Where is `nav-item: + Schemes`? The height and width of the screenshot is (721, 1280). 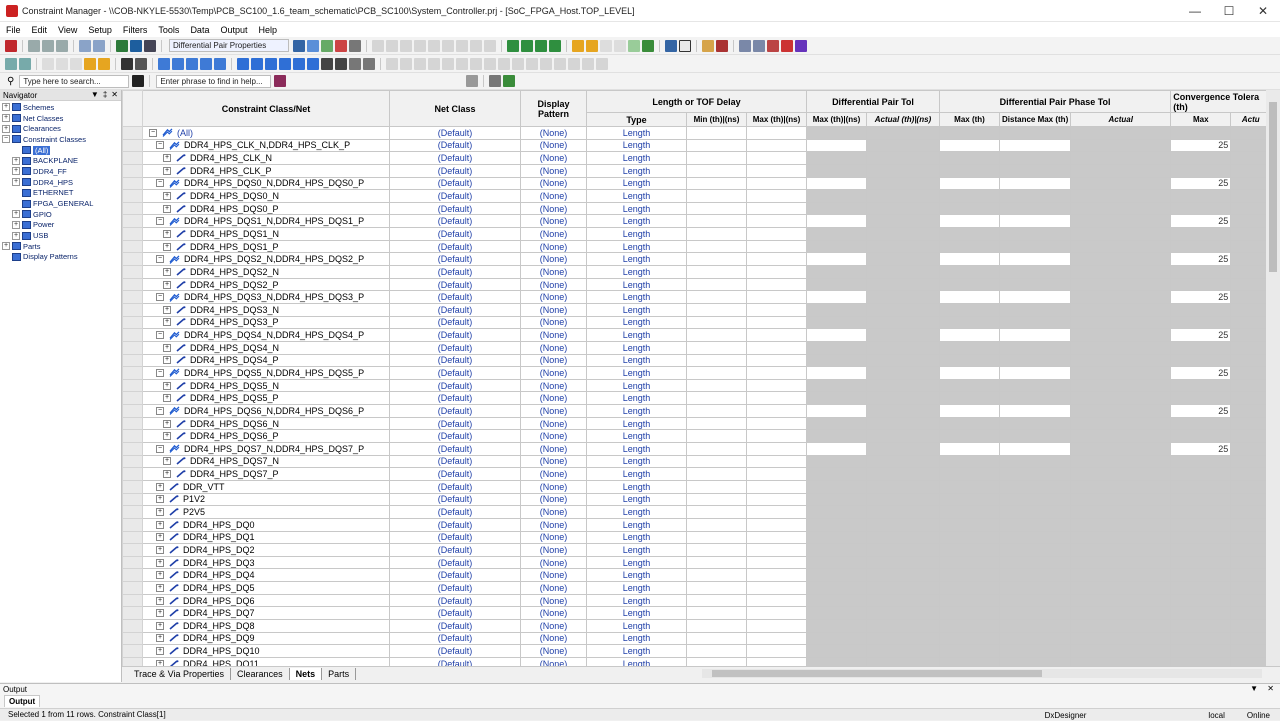 nav-item: + Schemes is located at coordinates (60, 107).